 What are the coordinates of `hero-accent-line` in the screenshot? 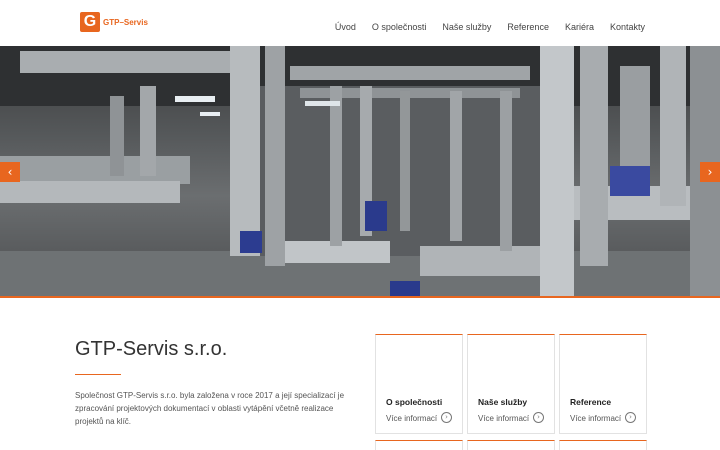 It's located at (360, 297).